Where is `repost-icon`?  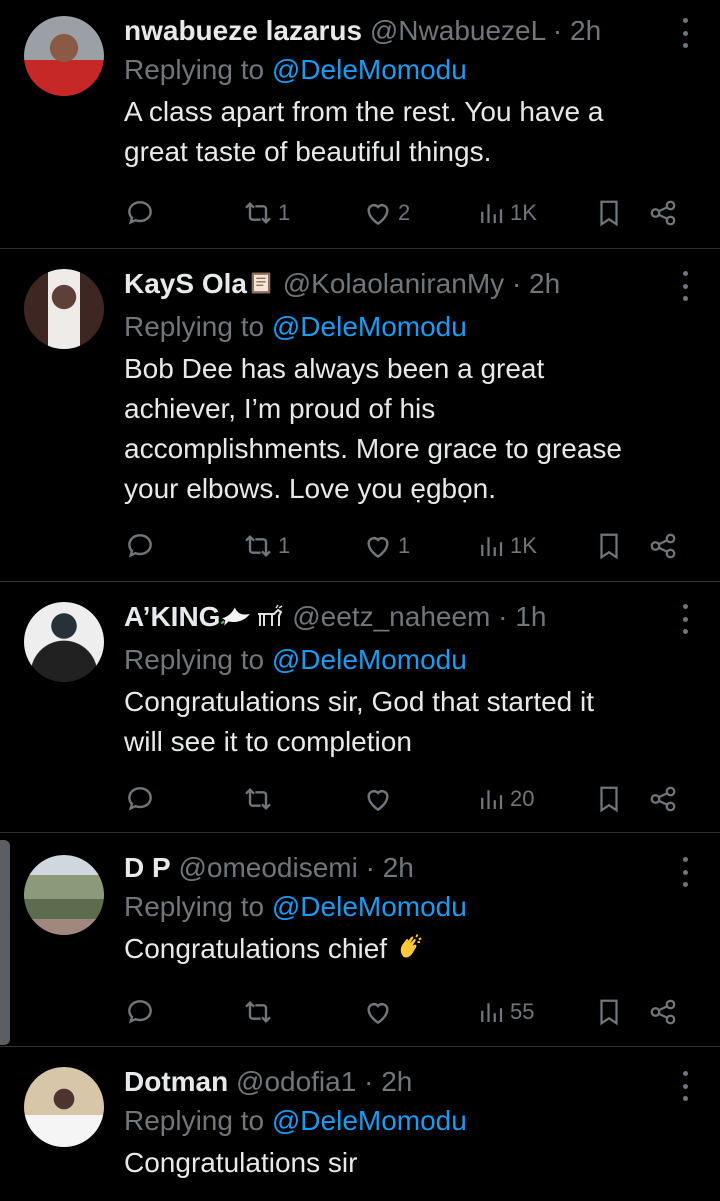
repost-icon is located at coordinates (258, 1012).